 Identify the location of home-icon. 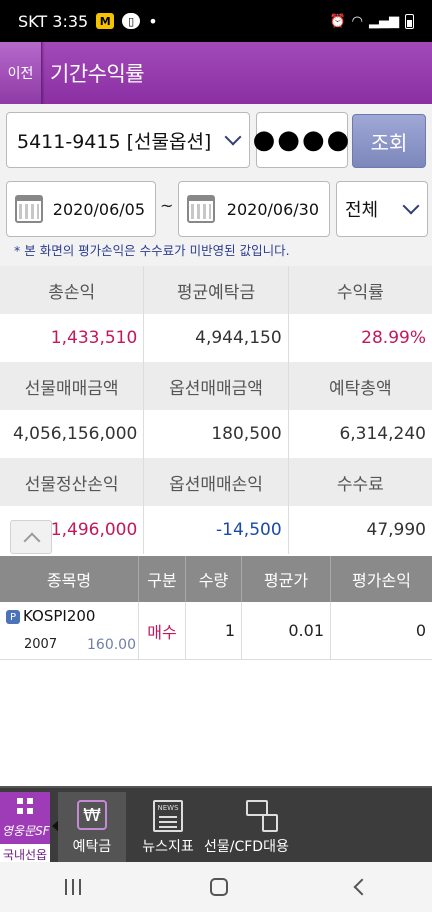
(219, 887).